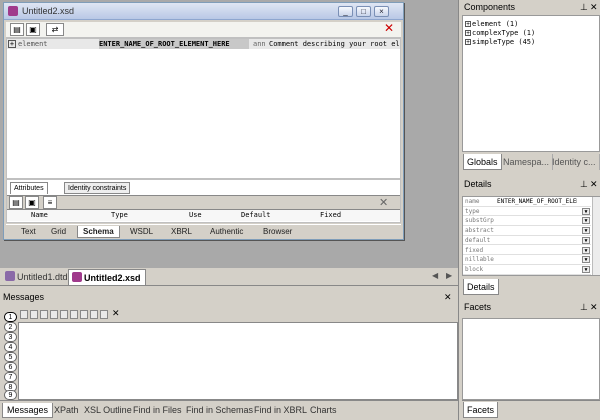  I want to click on find-next-icon, so click(94, 314).